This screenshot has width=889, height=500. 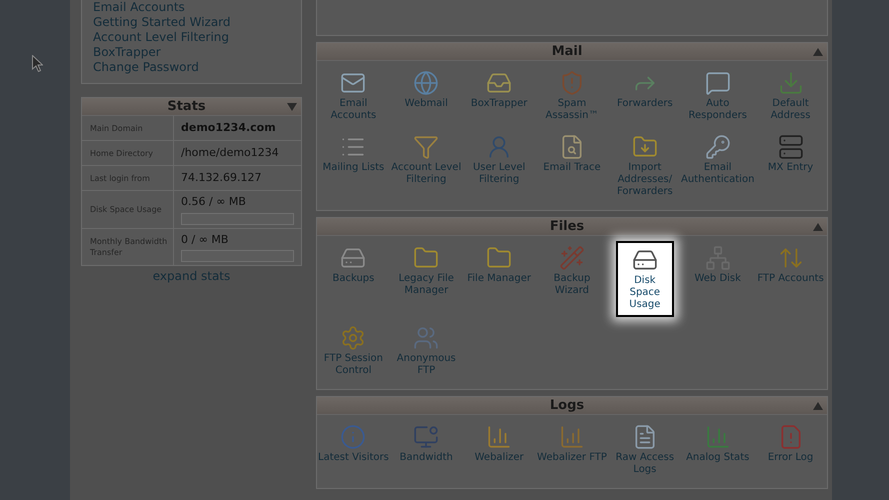 I want to click on tool-link: FTP Session Control, so click(x=353, y=351).